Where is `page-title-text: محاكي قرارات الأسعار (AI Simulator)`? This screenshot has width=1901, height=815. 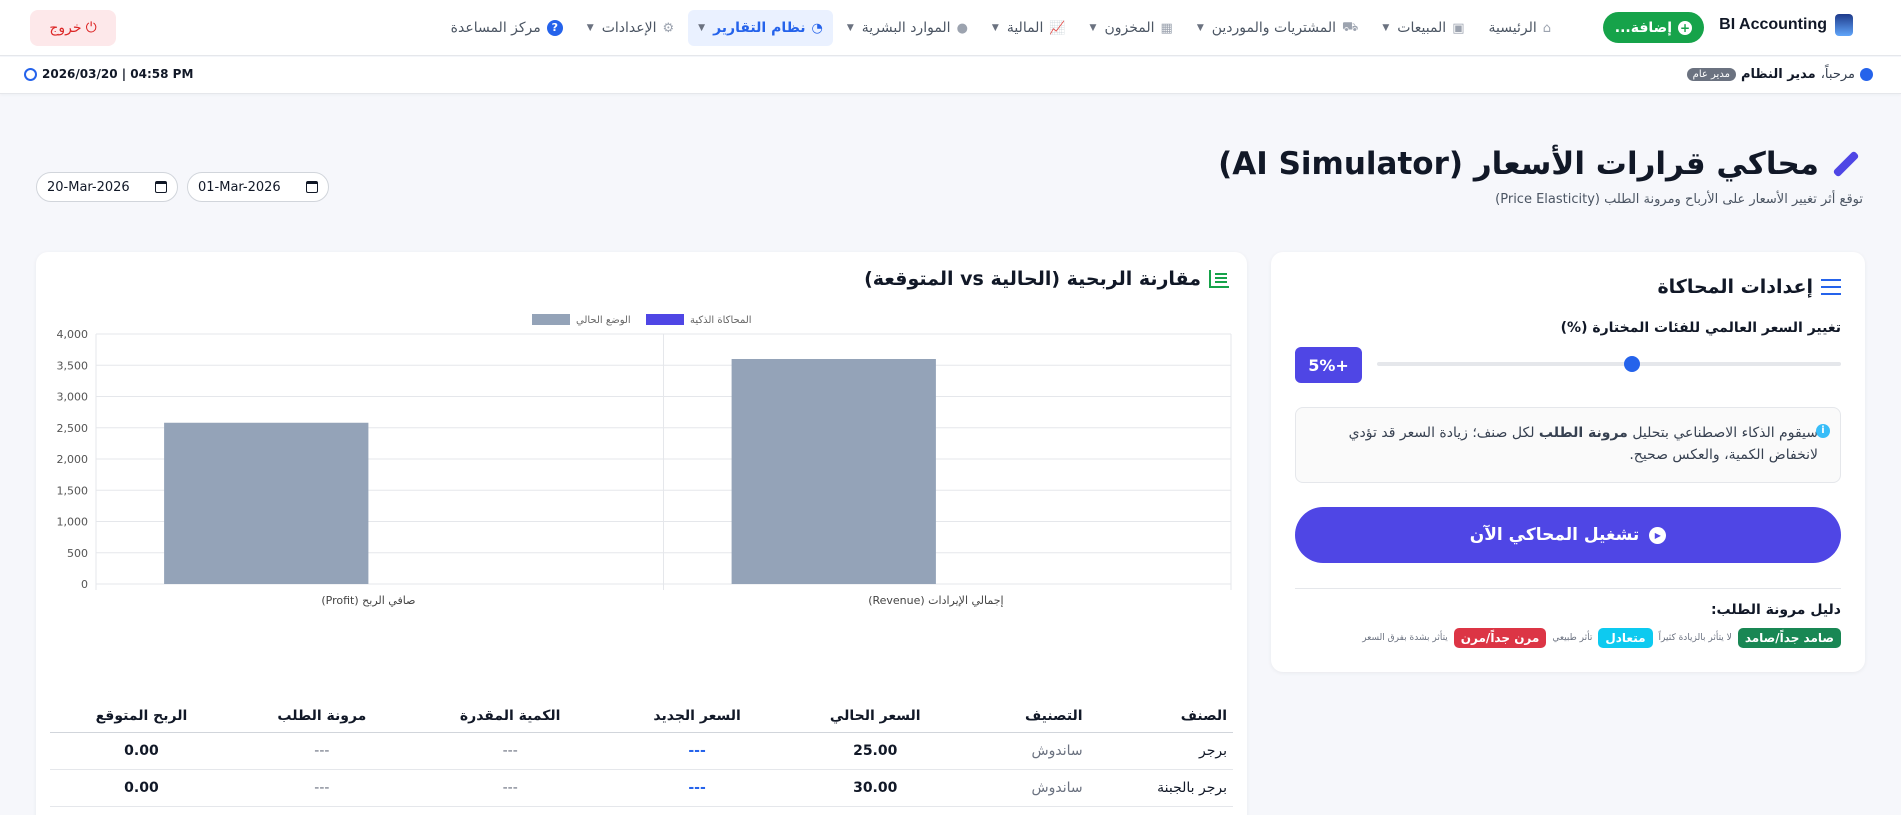
page-title-text: محاكي قرارات الأسعار (AI Simulator) is located at coordinates (1518, 164).